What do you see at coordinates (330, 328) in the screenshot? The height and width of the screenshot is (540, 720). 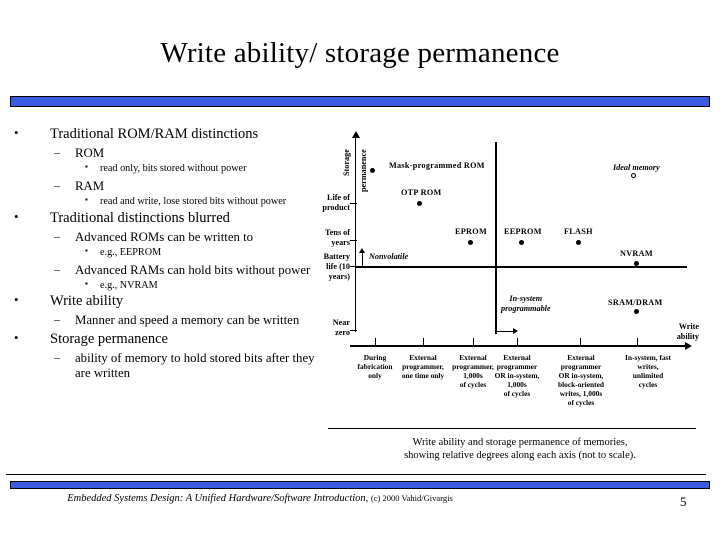 I see `y-tick-label-near-zero: Near zero` at bounding box center [330, 328].